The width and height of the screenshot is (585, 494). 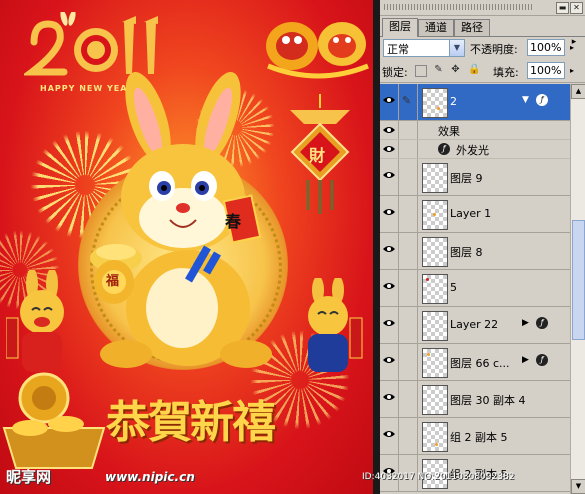 I want to click on lock-brush-icon: ✎, so click(x=438, y=69).